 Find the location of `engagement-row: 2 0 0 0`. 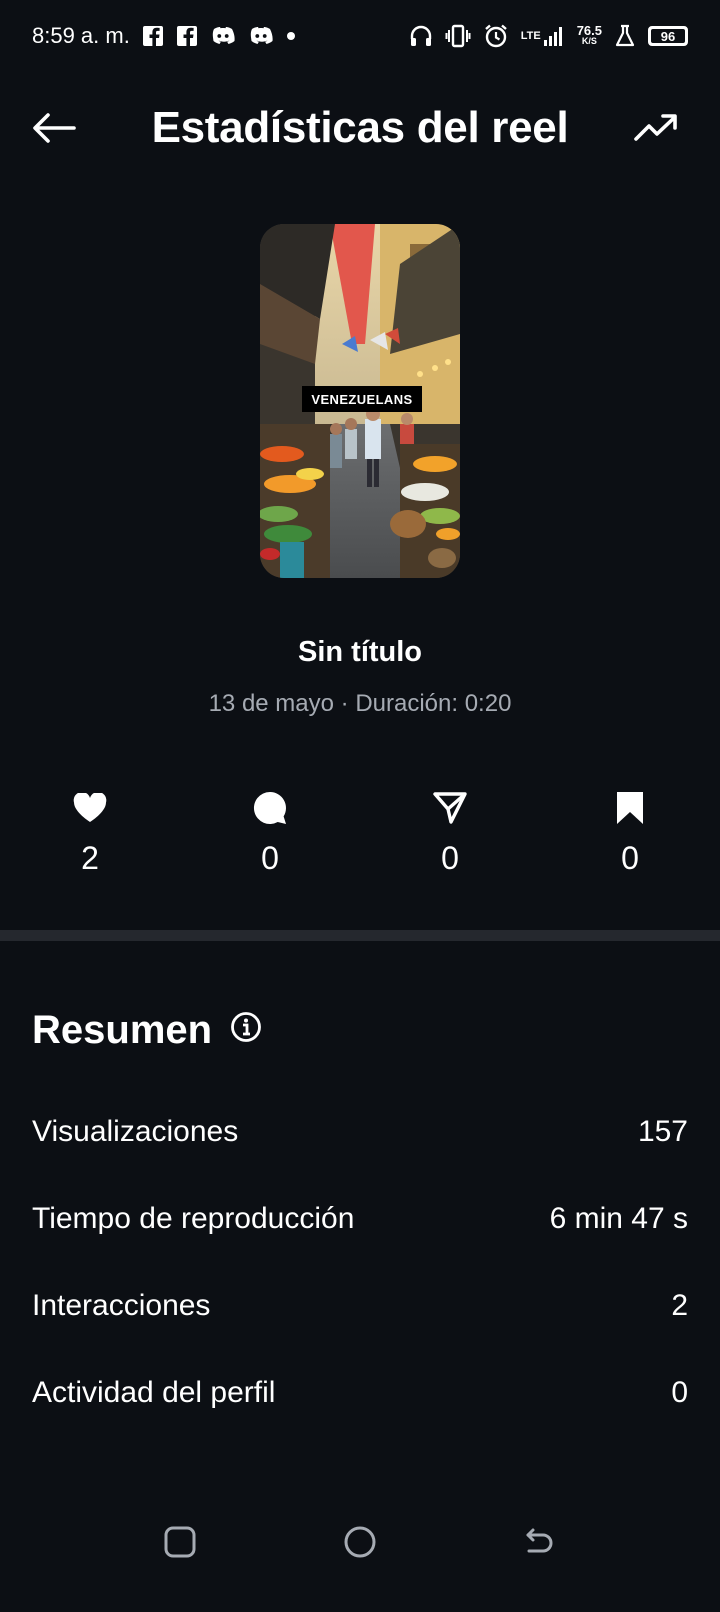

engagement-row: 2 0 0 0 is located at coordinates (360, 840).